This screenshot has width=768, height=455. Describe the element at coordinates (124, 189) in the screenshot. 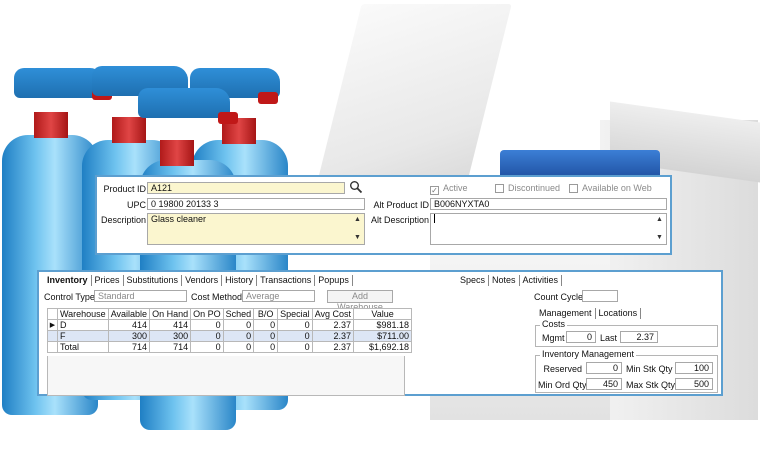

I see `product-id-label: Product ID` at that location.